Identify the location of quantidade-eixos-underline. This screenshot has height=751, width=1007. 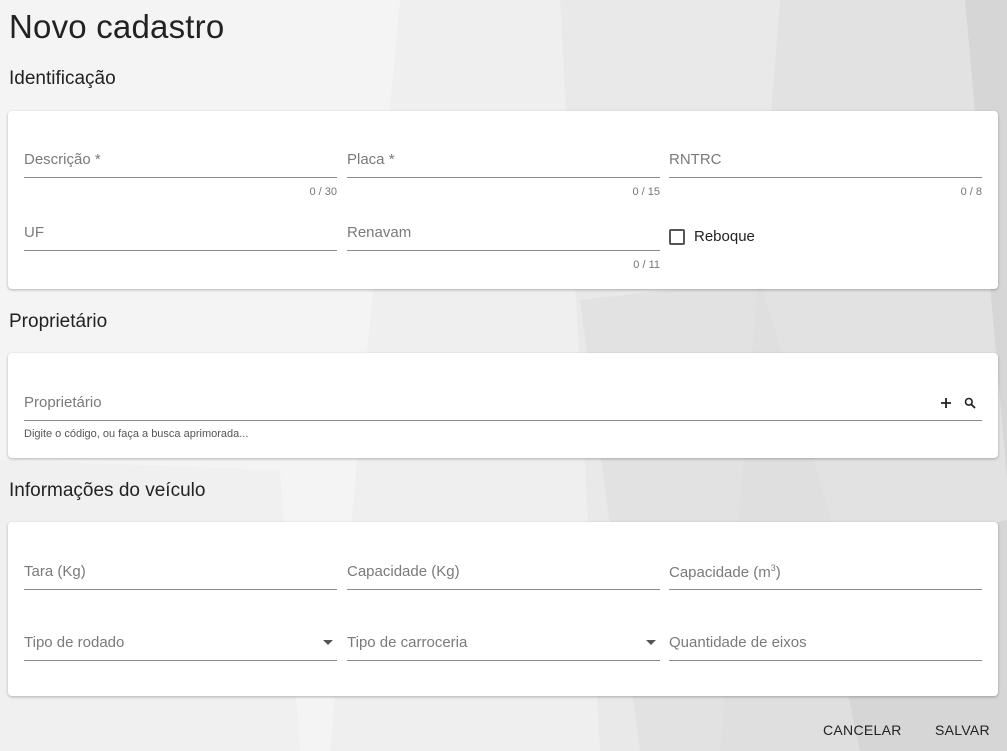
(825, 660).